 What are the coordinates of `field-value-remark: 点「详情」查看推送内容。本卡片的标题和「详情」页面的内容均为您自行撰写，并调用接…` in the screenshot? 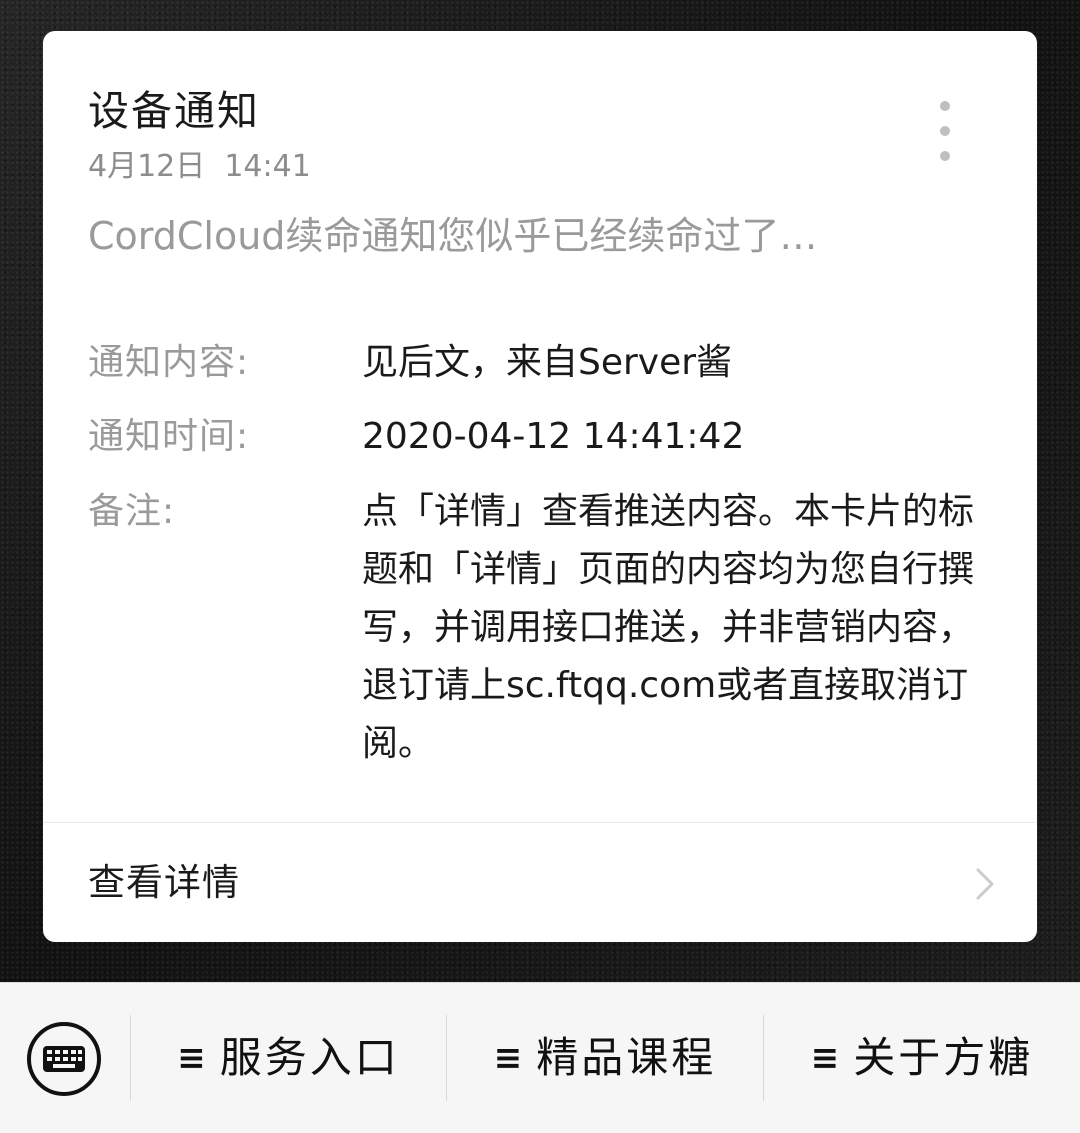 It's located at (668, 627).